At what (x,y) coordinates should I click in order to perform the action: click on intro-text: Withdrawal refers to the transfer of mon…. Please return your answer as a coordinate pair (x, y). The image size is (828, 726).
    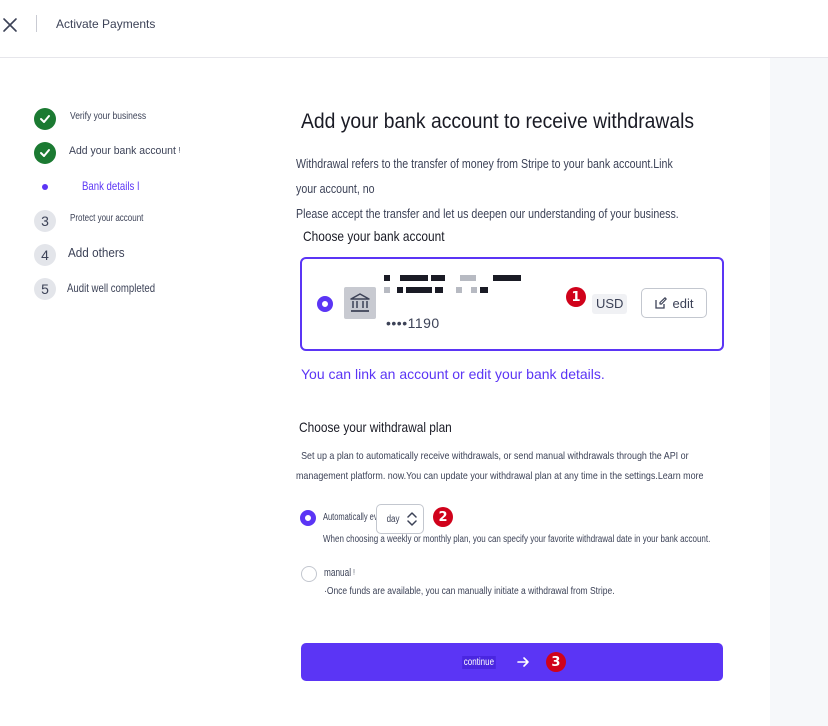
    Looking at the image, I should click on (496, 189).